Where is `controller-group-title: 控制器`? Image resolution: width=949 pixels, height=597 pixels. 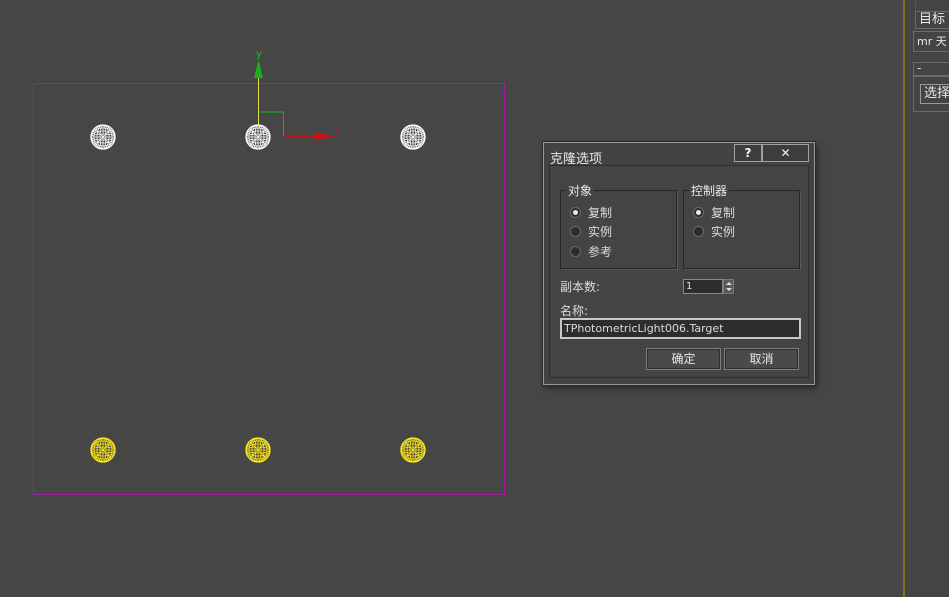 controller-group-title: 控制器 is located at coordinates (709, 190).